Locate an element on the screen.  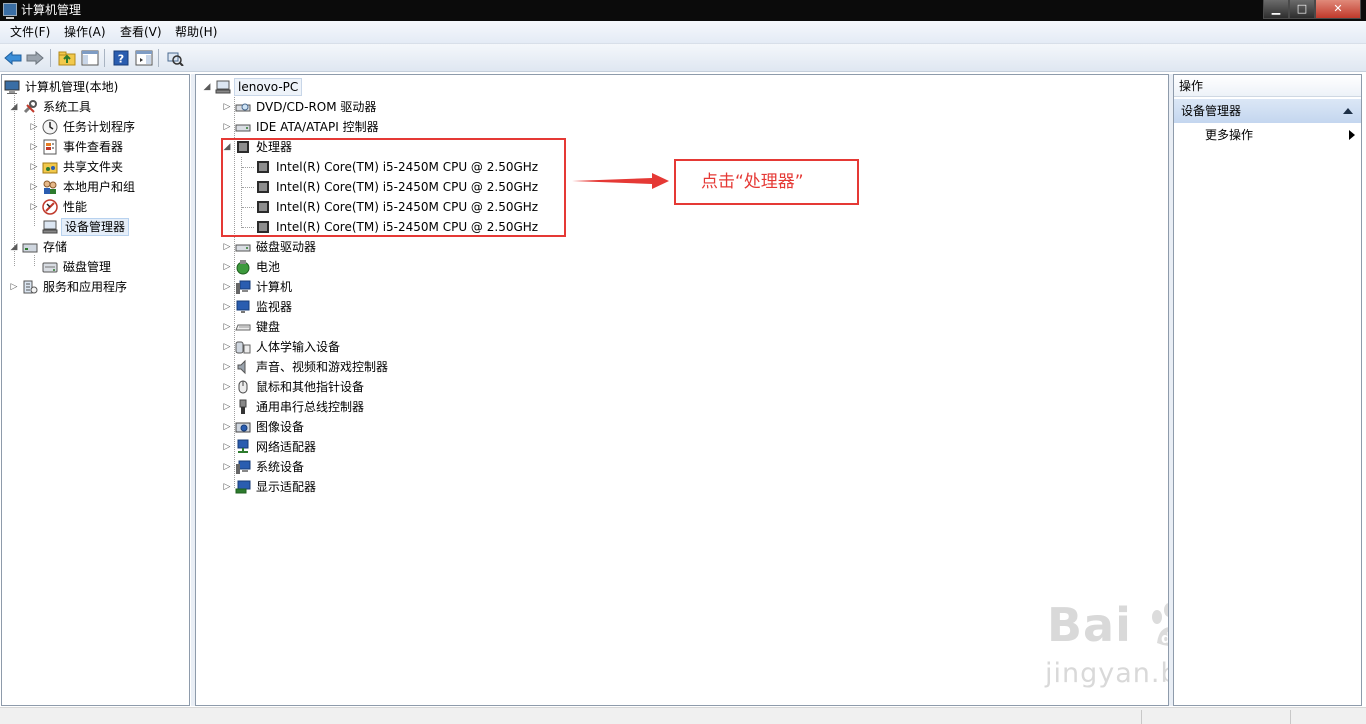
tree-item-device-manager: 设备管理器 is located at coordinates (79, 227).